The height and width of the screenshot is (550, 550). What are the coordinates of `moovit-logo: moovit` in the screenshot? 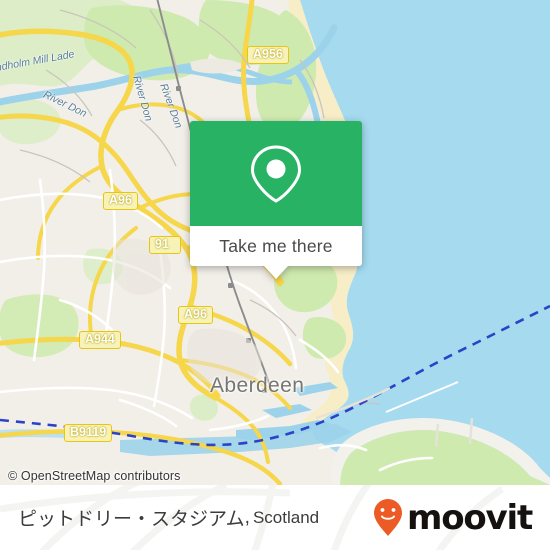 It's located at (453, 517).